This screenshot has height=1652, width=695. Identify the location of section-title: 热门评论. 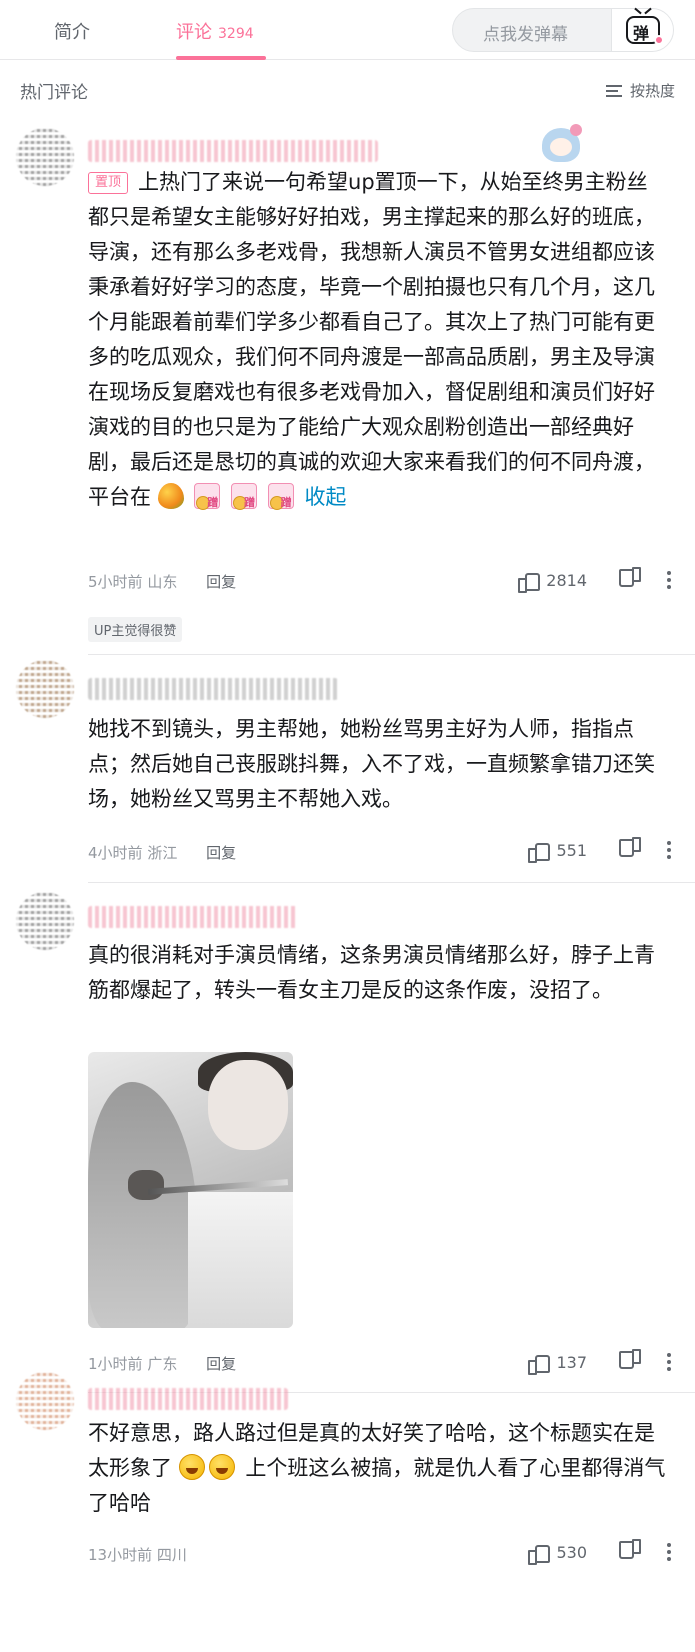
(54, 93).